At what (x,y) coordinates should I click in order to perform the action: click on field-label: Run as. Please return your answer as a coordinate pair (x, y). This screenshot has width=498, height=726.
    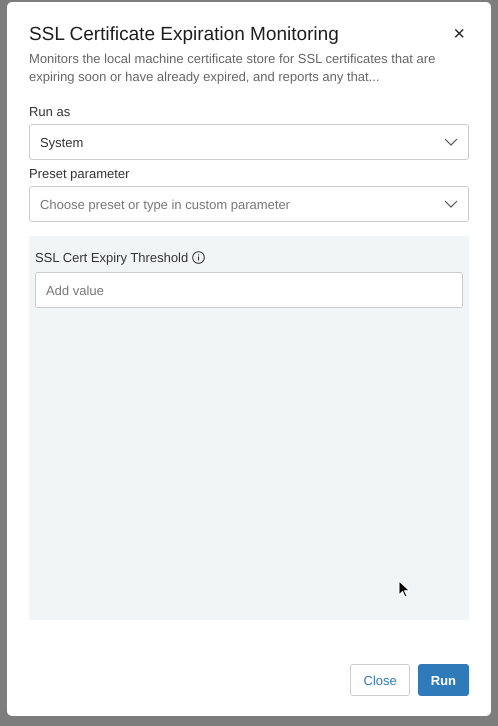
    Looking at the image, I should click on (50, 111).